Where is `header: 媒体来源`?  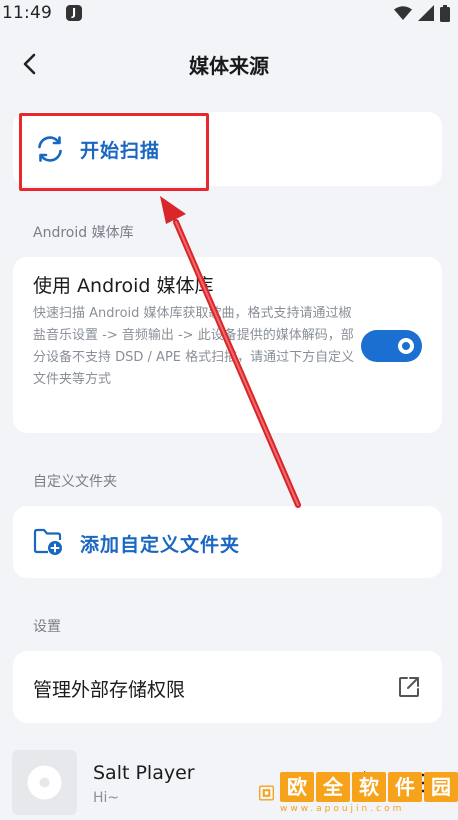
header: 媒体来源 is located at coordinates (229, 64).